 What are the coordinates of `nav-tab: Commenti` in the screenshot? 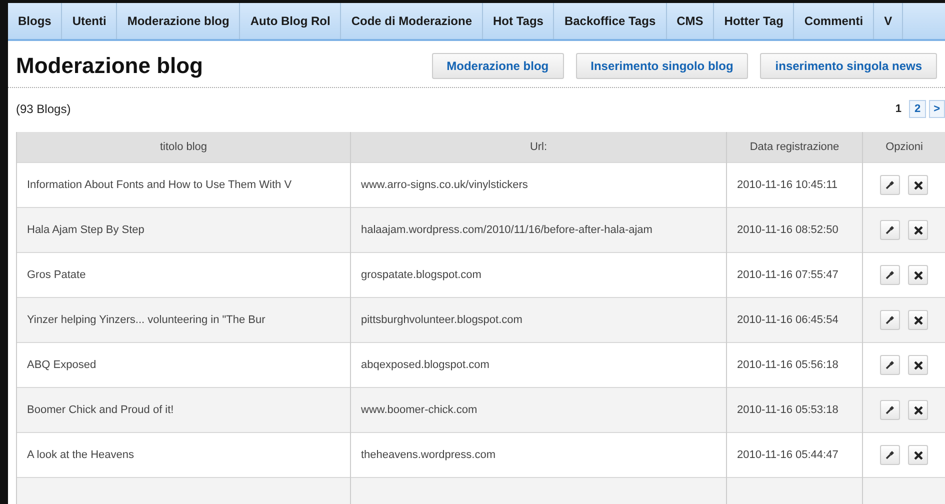 It's located at (834, 21).